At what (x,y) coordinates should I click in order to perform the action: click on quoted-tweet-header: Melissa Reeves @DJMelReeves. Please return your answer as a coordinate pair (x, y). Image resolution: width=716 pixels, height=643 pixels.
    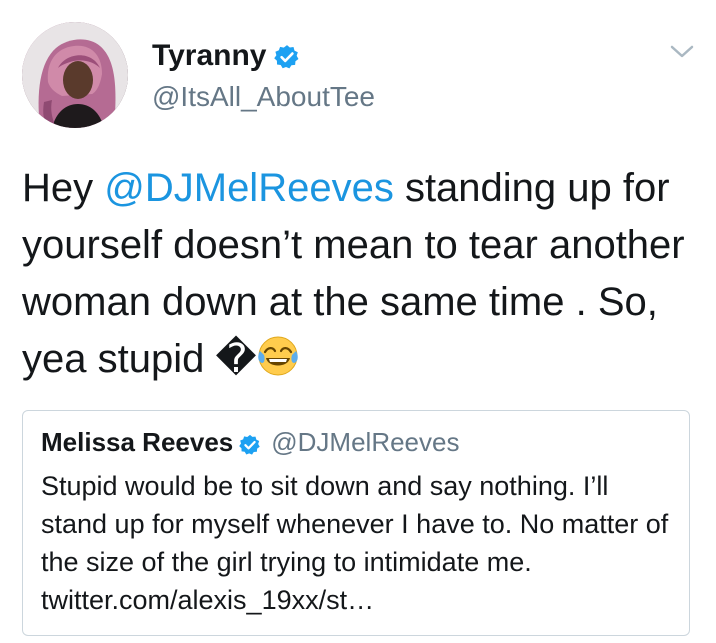
    Looking at the image, I should click on (250, 442).